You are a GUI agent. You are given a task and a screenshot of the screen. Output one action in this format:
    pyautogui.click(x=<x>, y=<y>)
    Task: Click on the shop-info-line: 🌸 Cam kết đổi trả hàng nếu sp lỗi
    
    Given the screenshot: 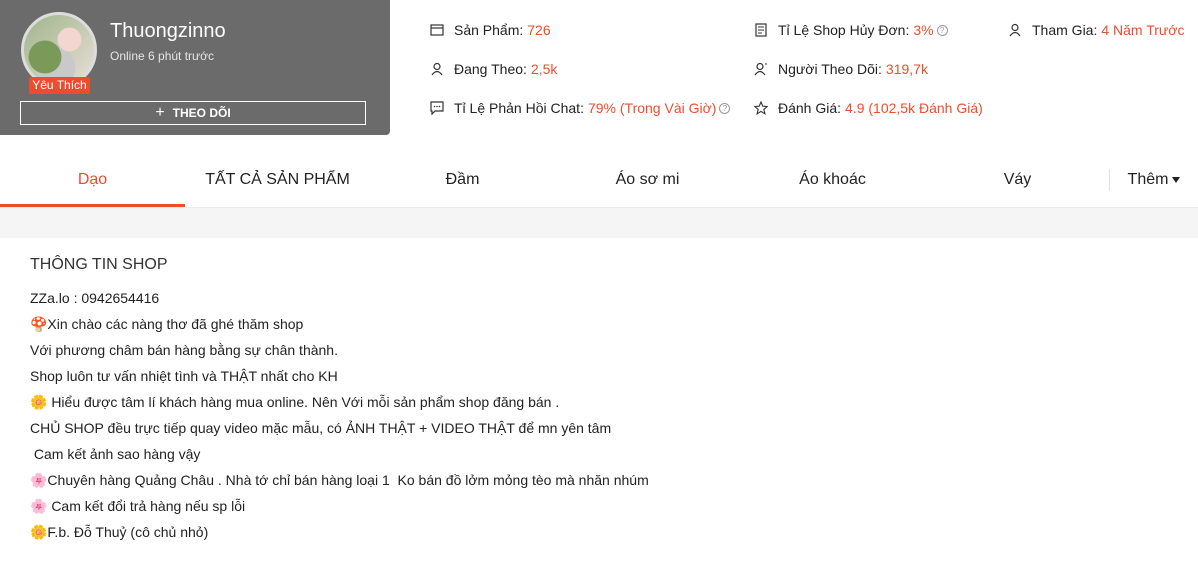 What is the action you would take?
    pyautogui.click(x=138, y=506)
    